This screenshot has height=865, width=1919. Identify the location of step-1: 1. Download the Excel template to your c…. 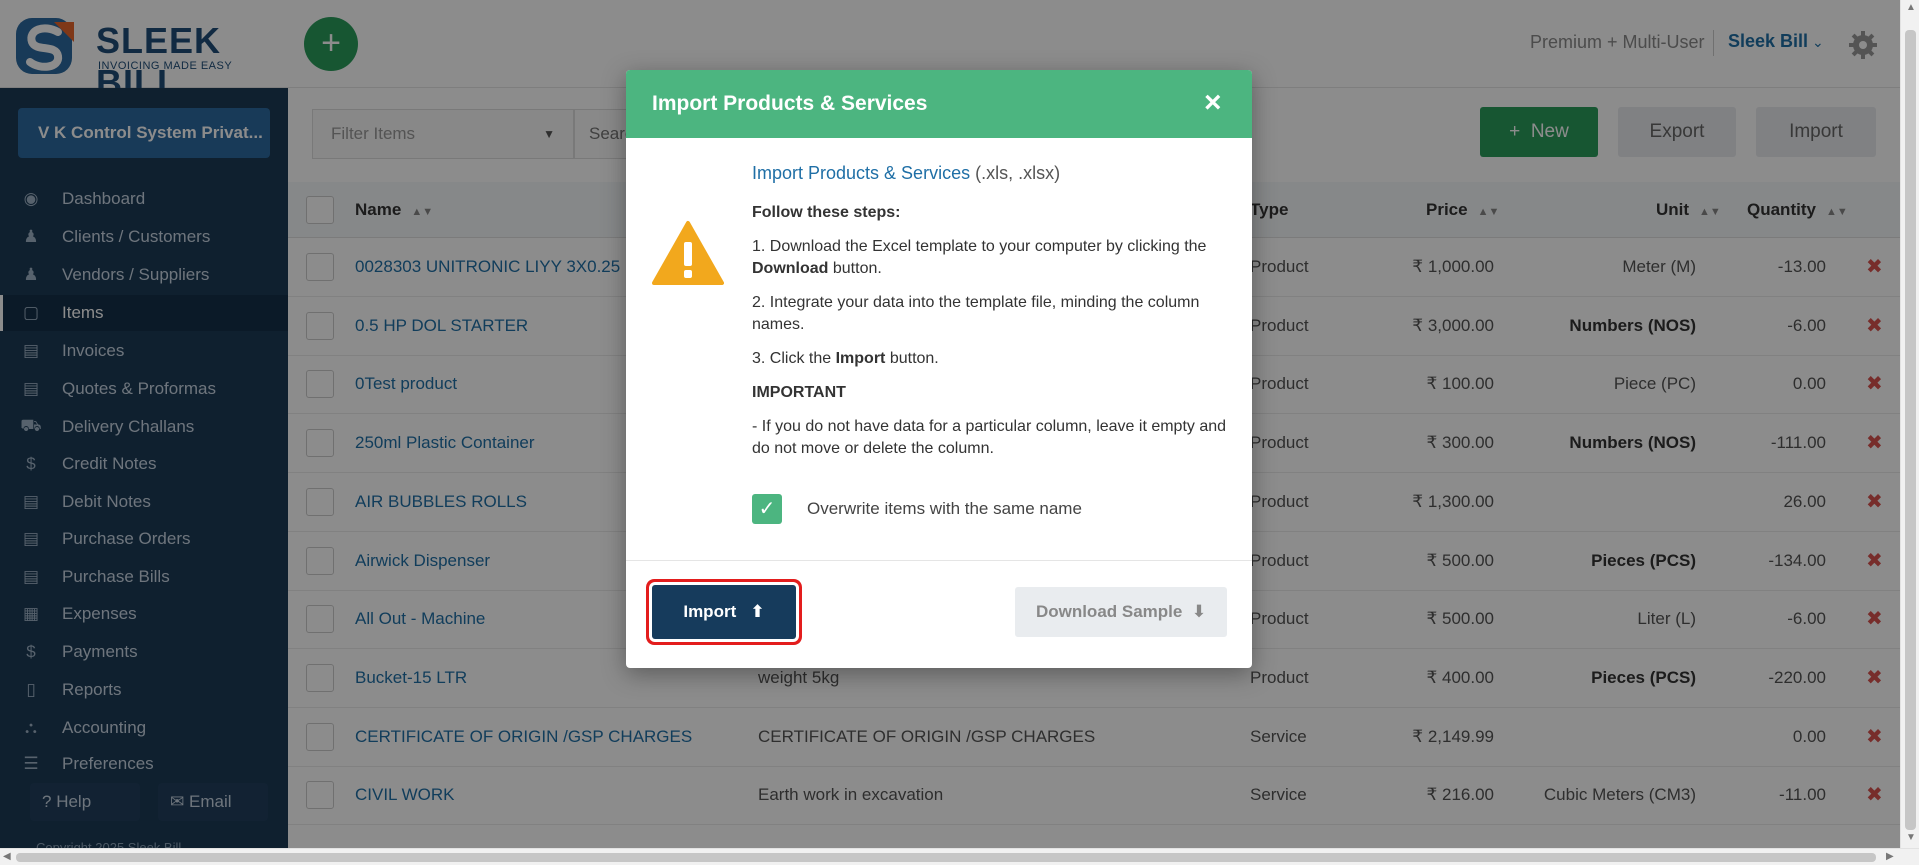
(992, 258).